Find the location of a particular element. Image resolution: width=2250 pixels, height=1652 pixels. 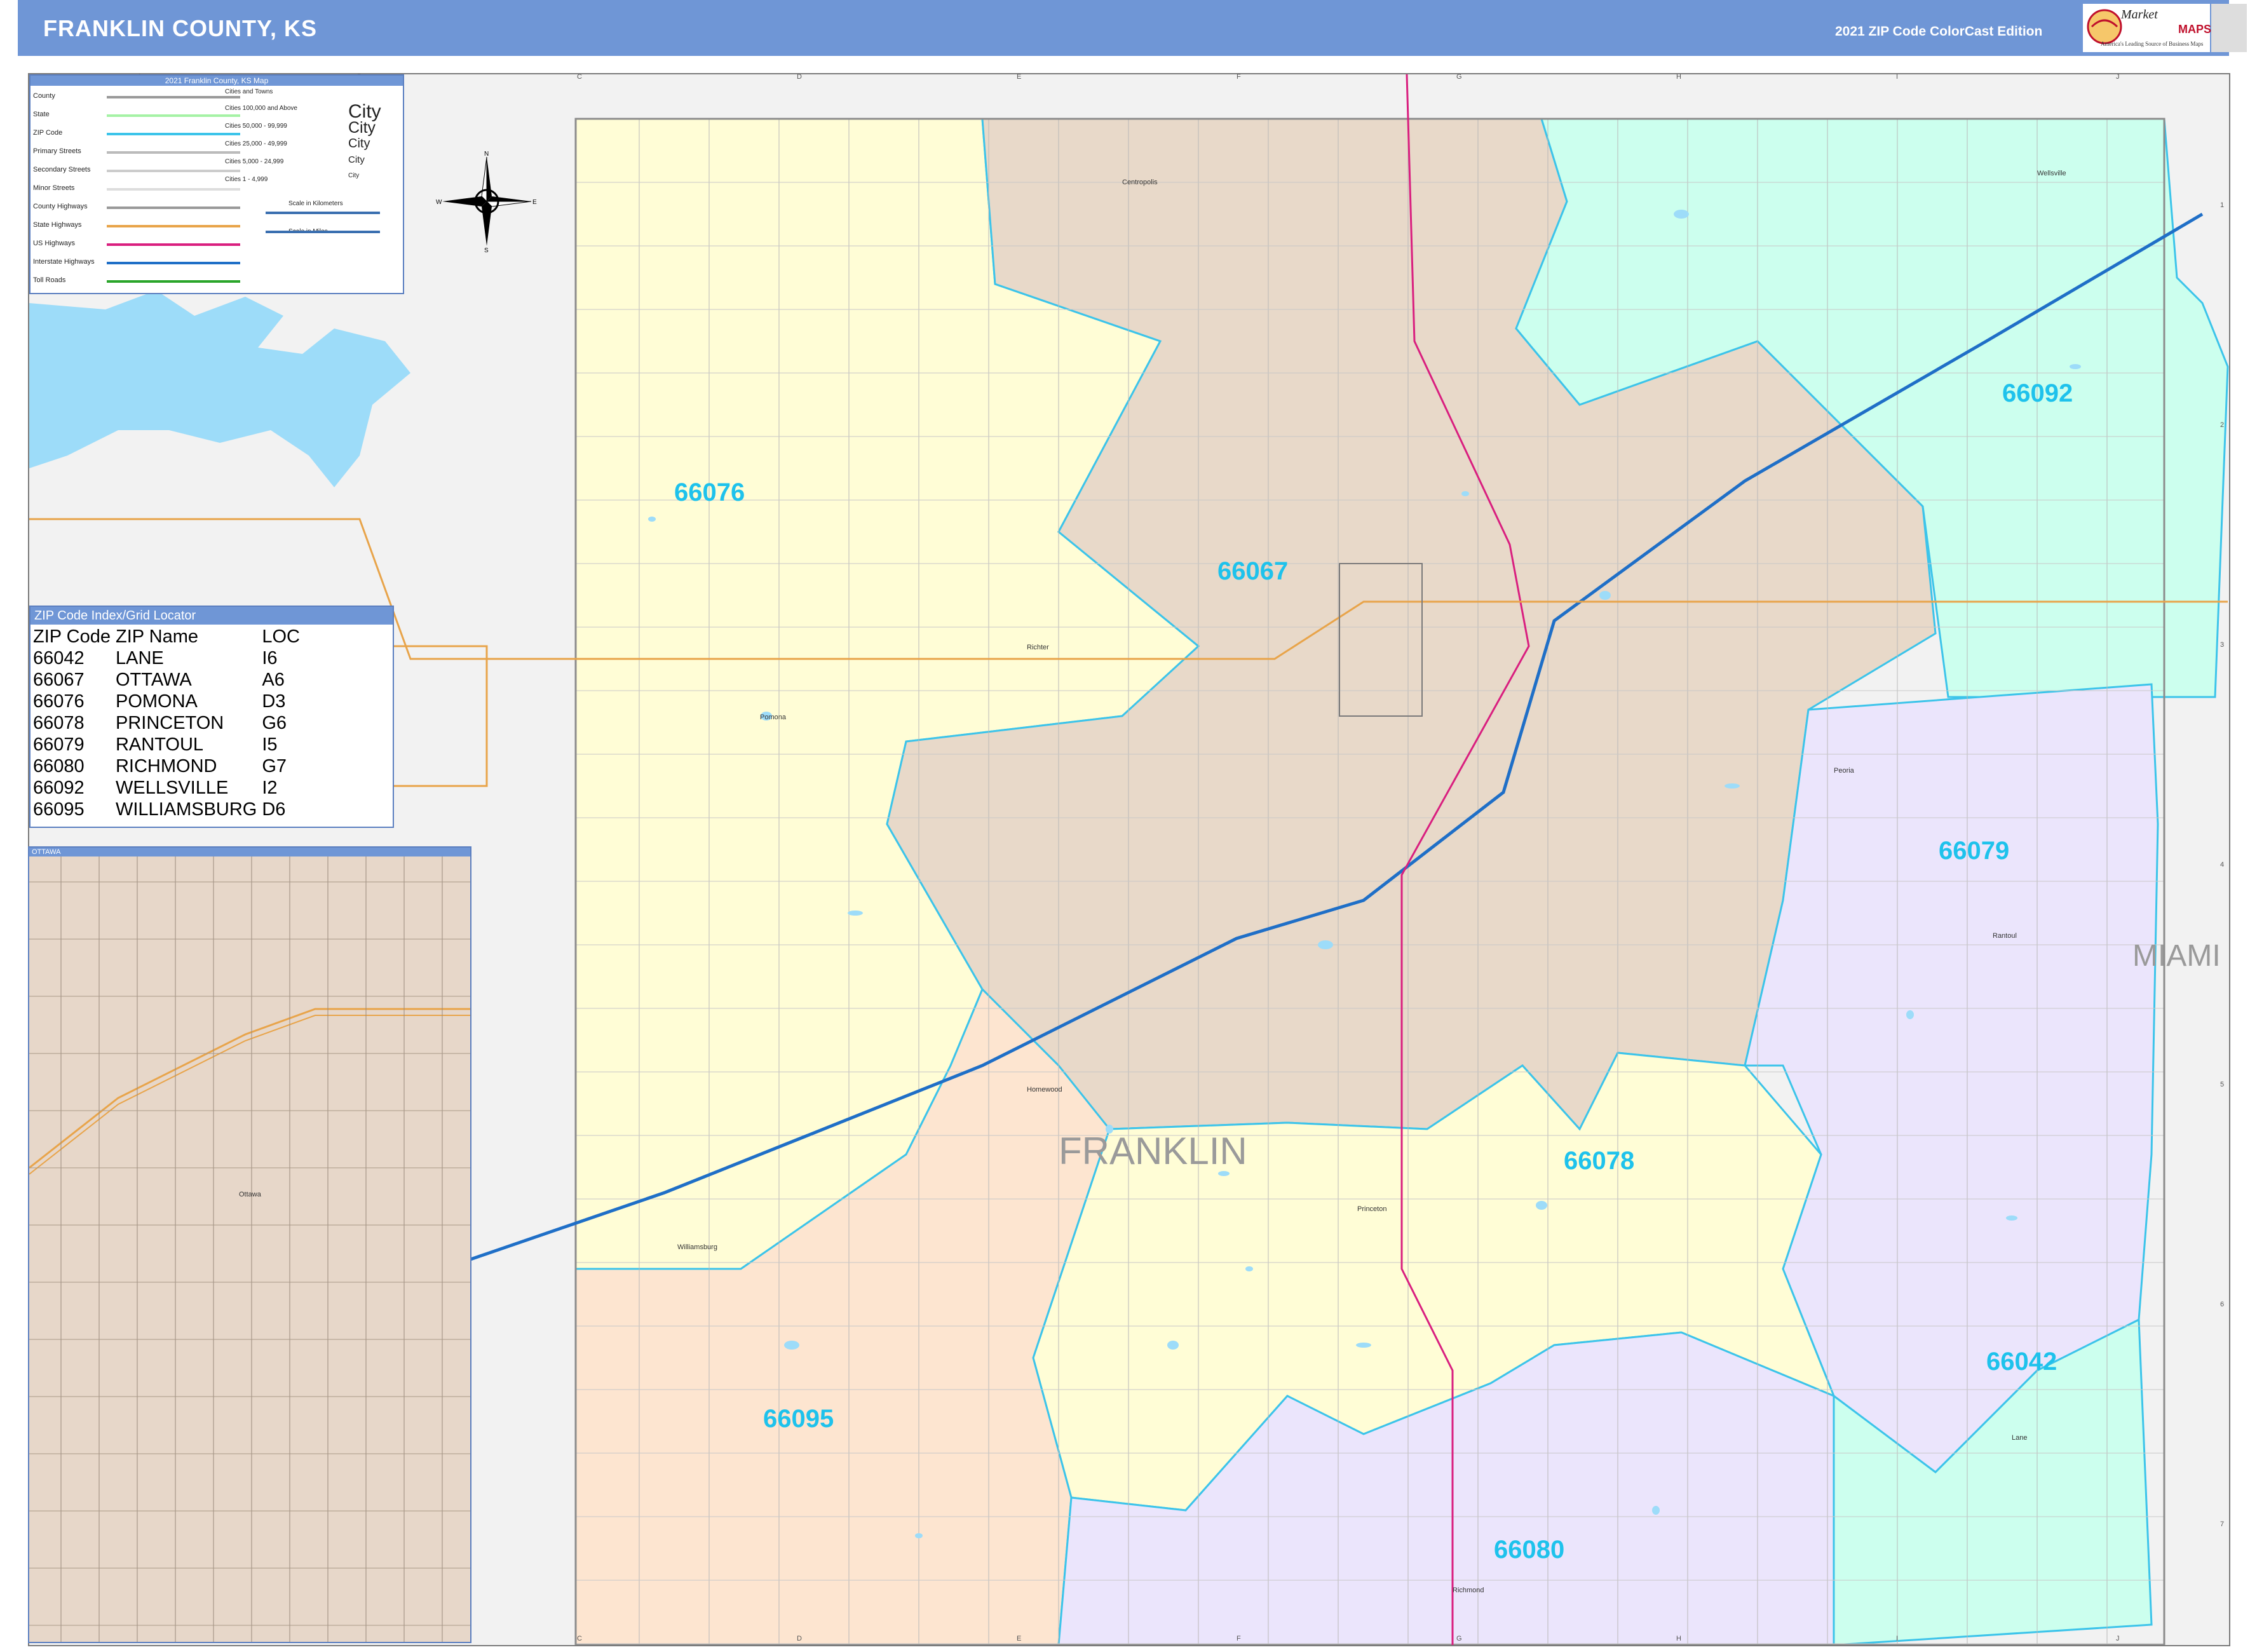

zip-name-cell: WILLIAMSBURG is located at coordinates (186, 810).